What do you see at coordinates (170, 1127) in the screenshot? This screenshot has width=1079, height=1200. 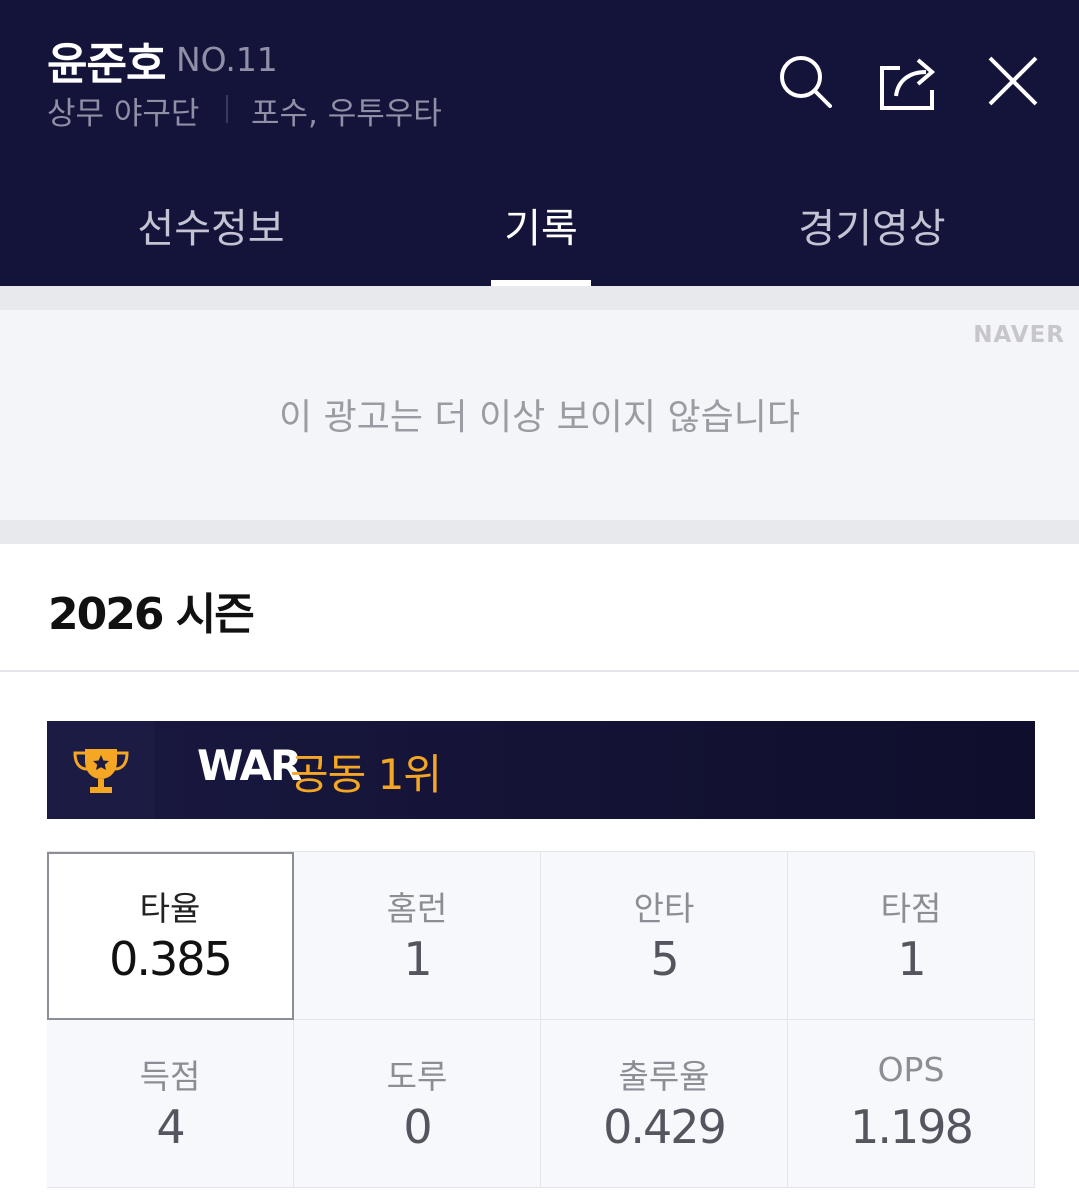 I see `stat-value: 4` at bounding box center [170, 1127].